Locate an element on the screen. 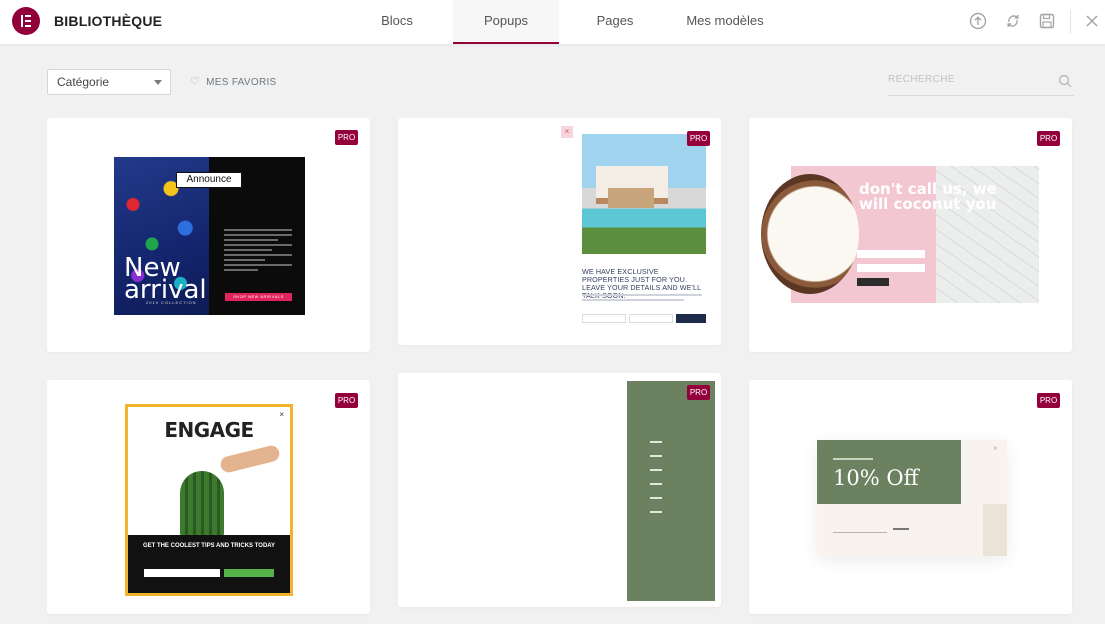  close-icon is located at coordinates (1092, 21).